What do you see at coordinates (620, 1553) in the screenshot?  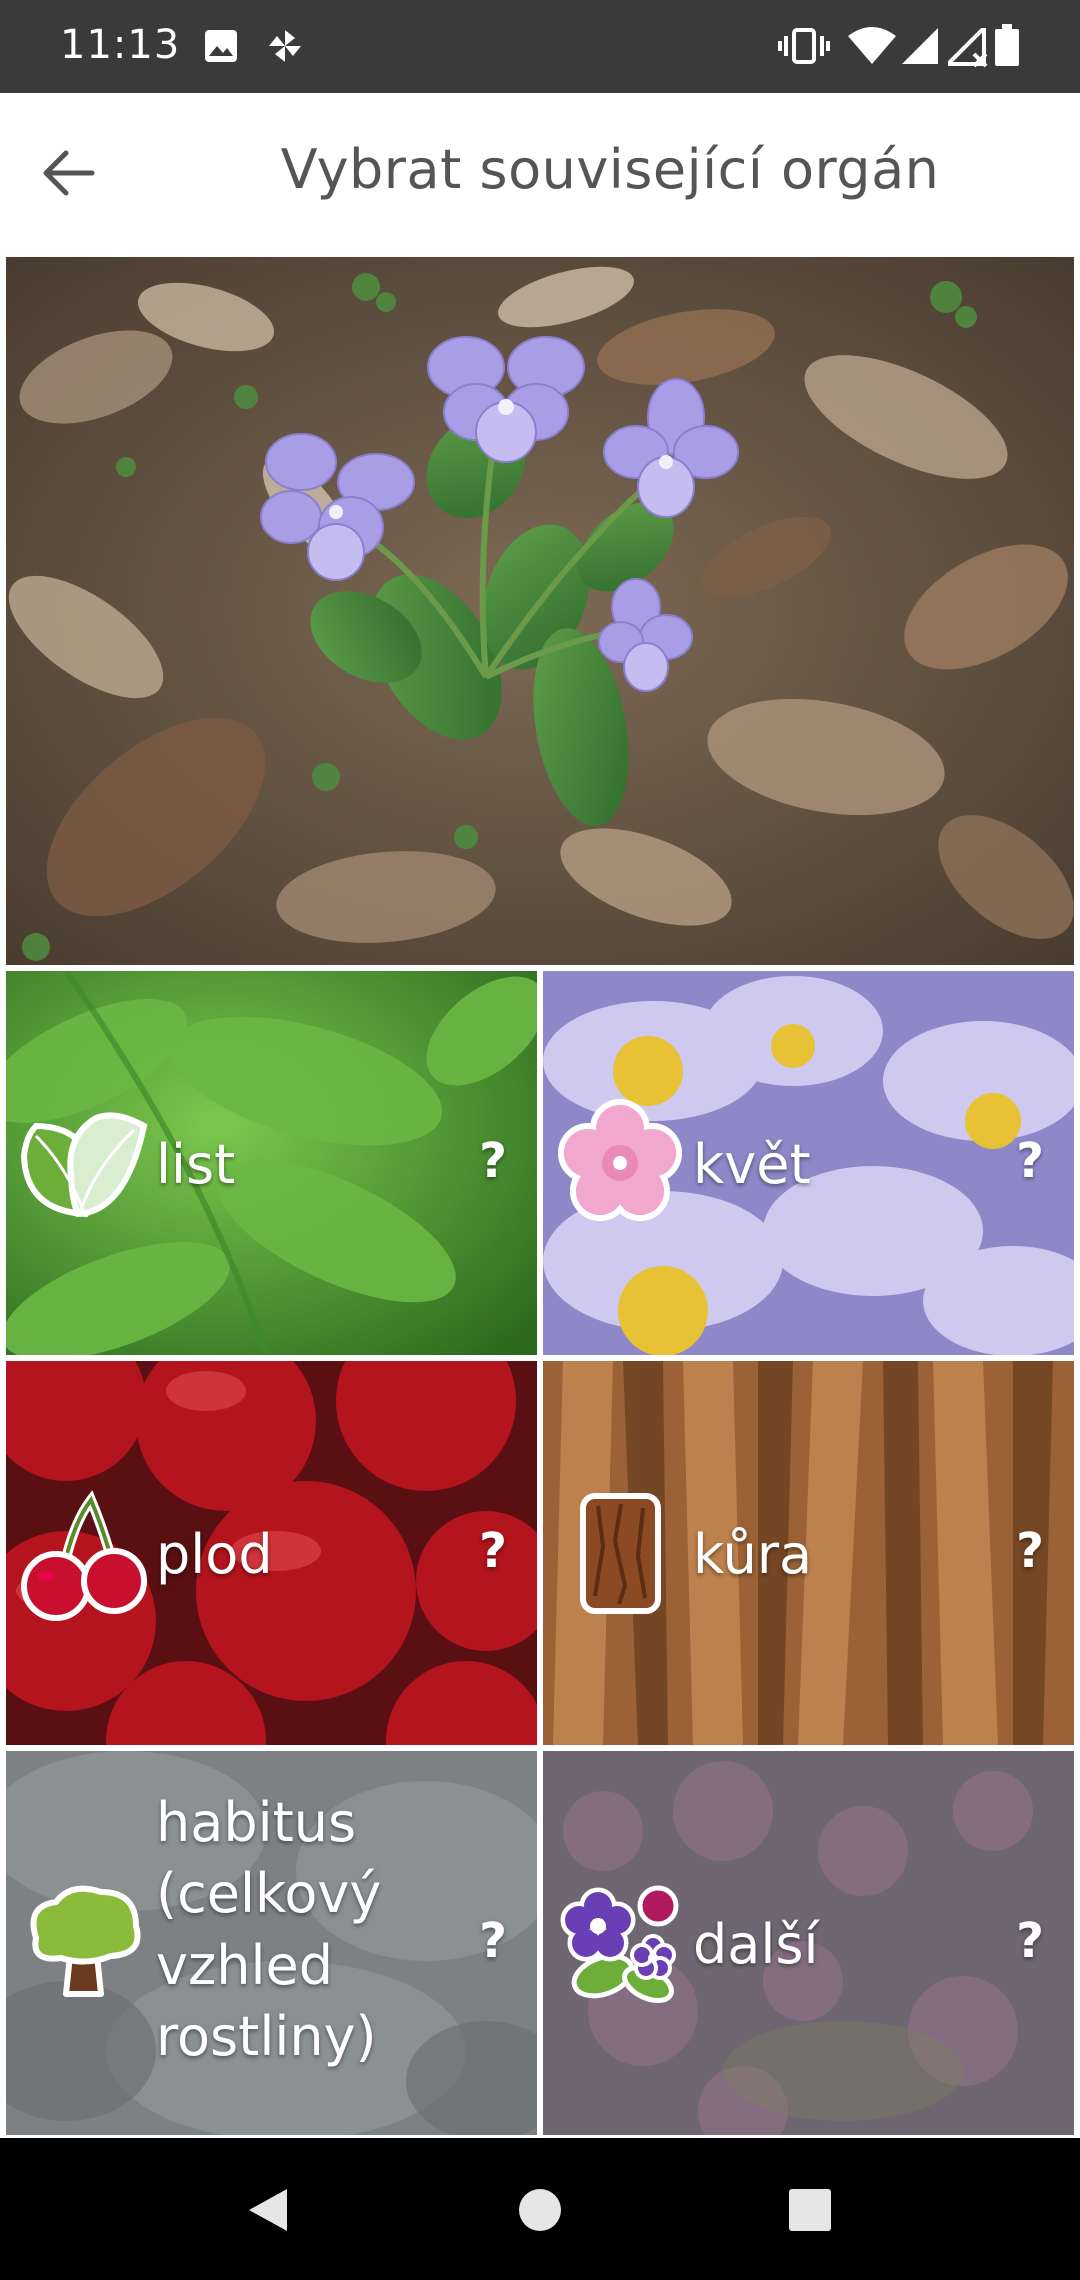 I see `bark-icon` at bounding box center [620, 1553].